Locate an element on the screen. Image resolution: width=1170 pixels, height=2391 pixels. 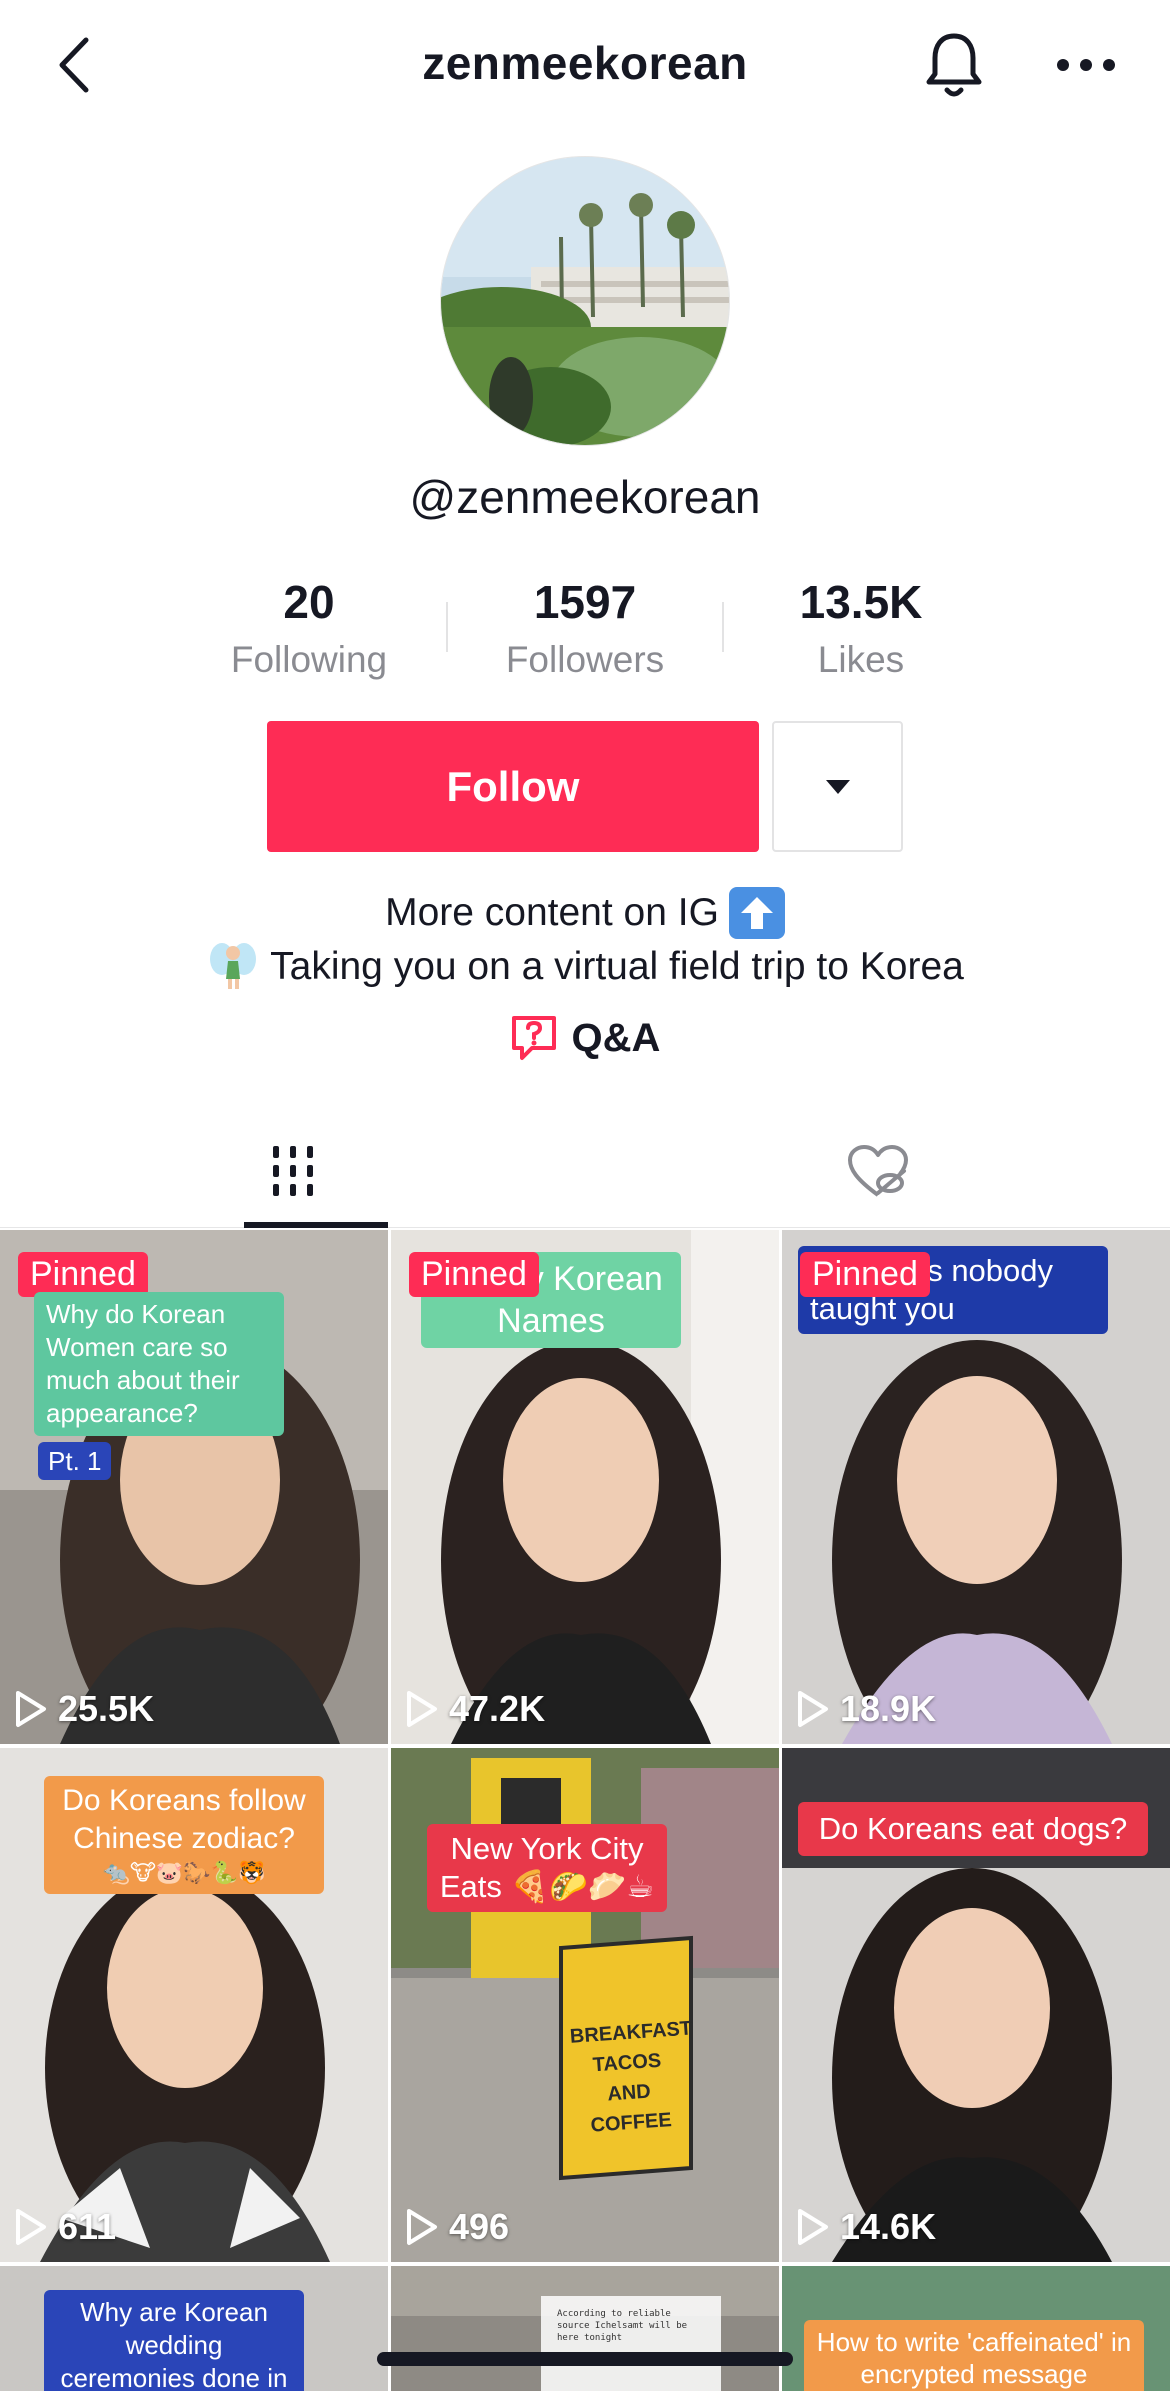
followers-stat: 1597 Followers is located at coordinates (585, 627).